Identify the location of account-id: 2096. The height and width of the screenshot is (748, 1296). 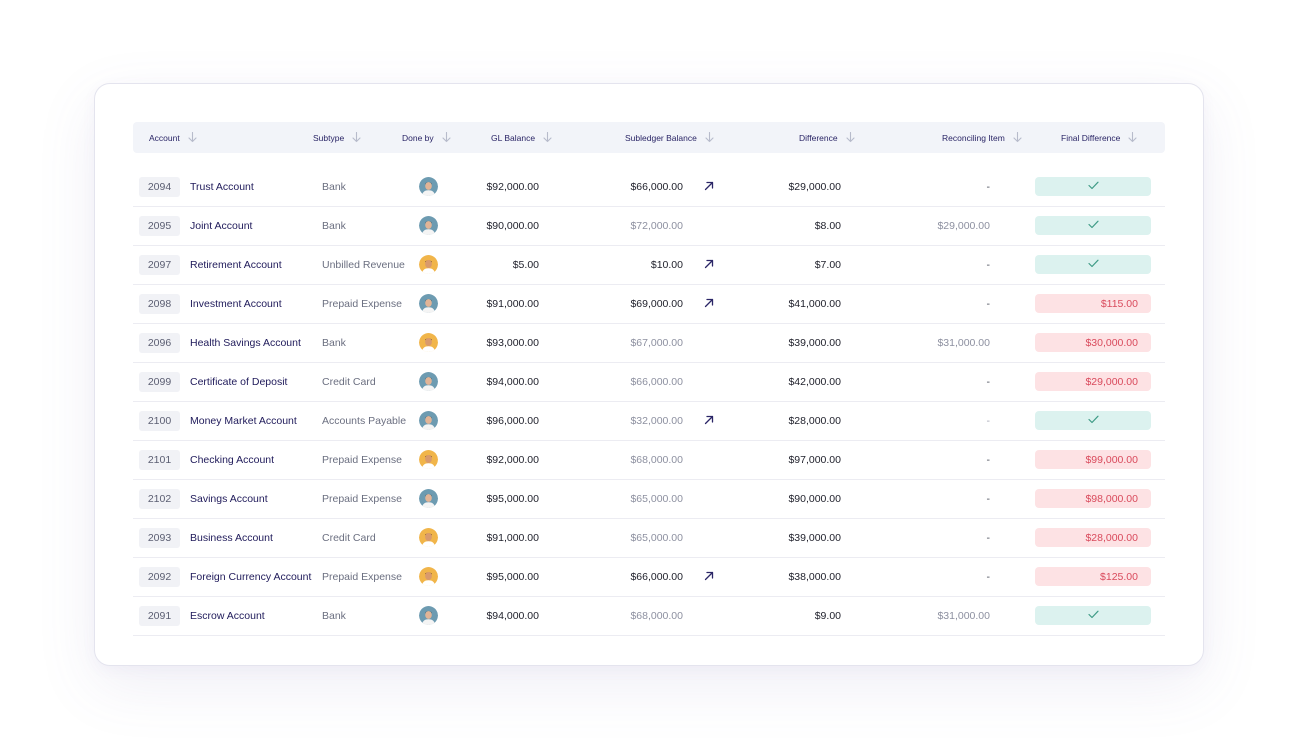
(159, 343).